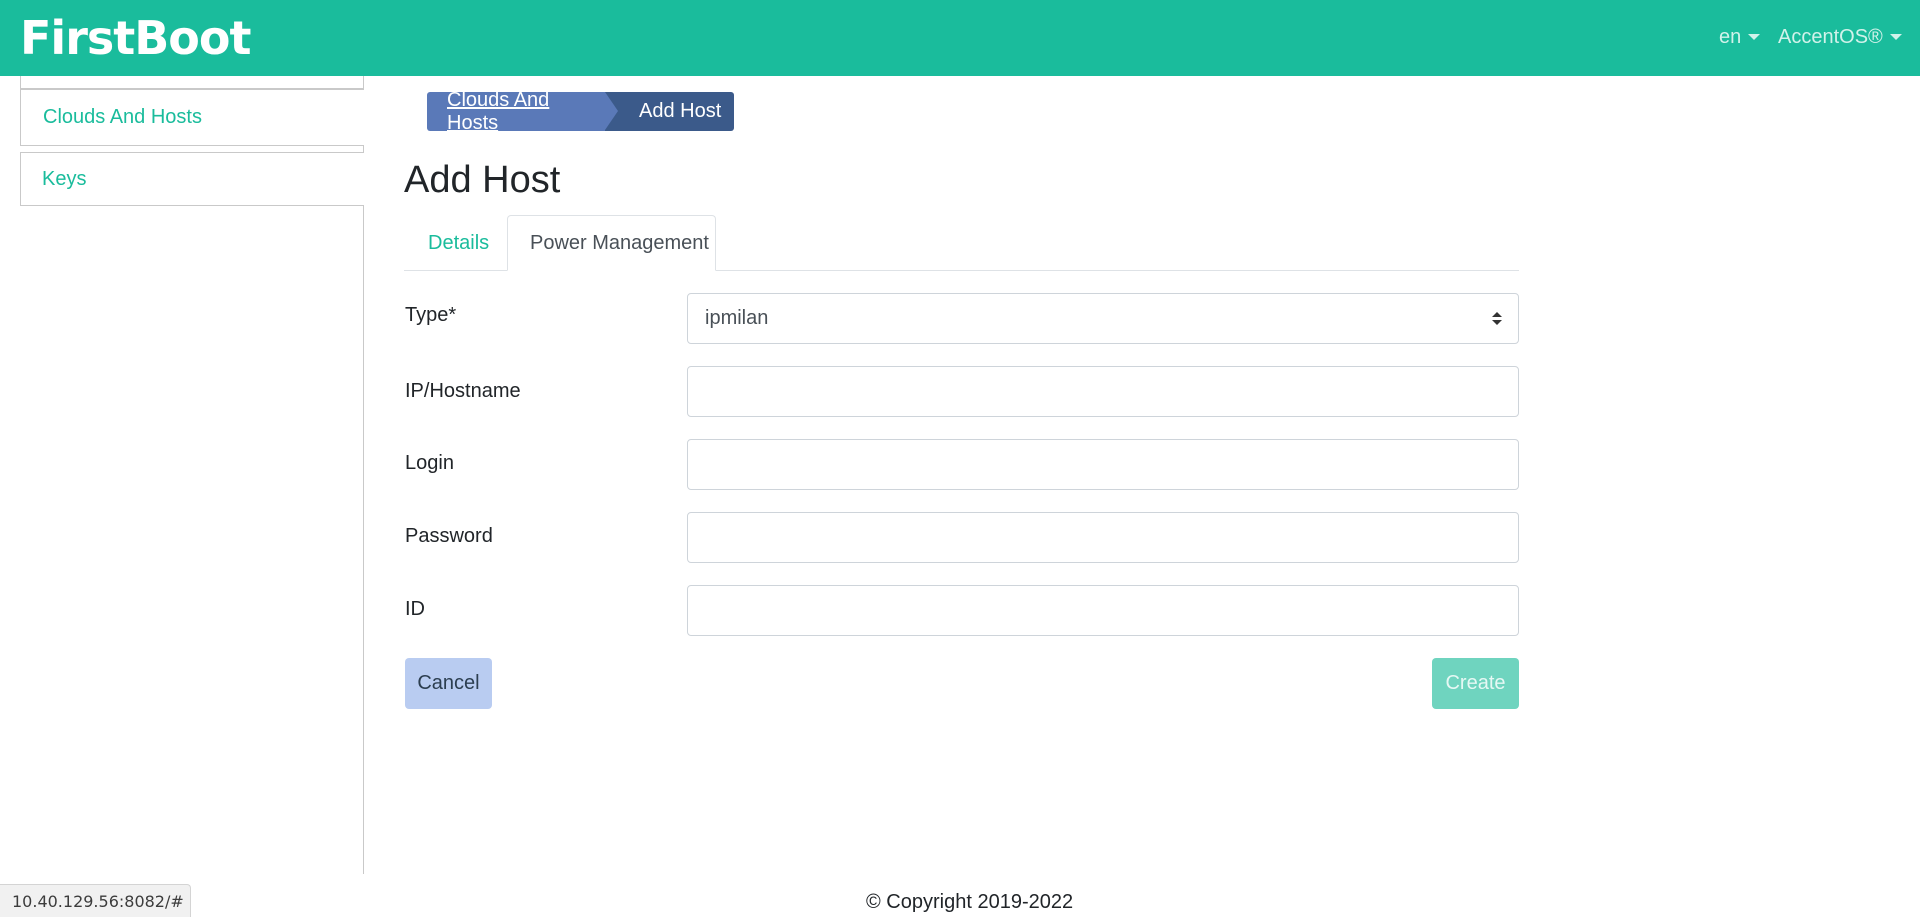  I want to click on language-dropdown: en, so click(1740, 37).